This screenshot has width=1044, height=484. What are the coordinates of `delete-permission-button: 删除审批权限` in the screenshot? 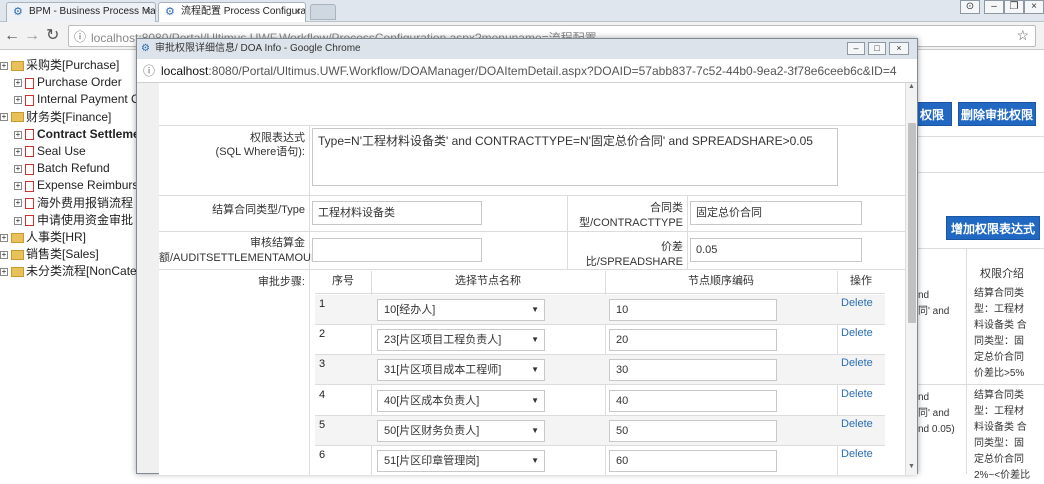 It's located at (997, 114).